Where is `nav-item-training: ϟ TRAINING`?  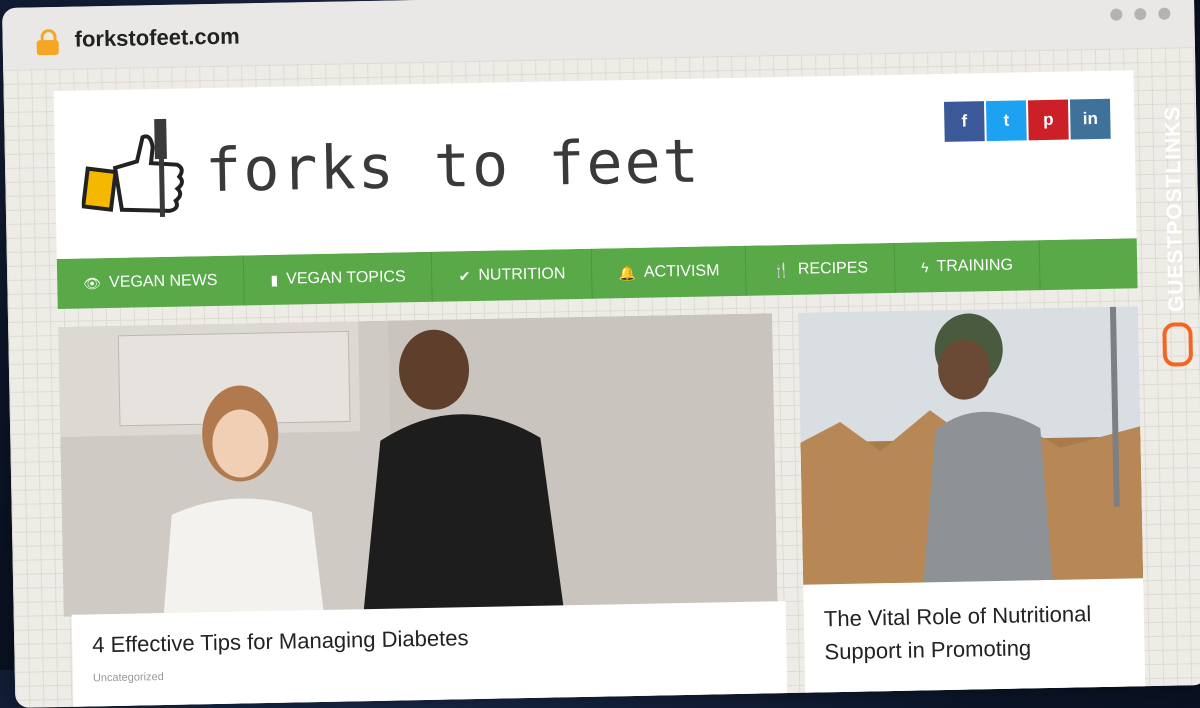 nav-item-training: ϟ TRAINING is located at coordinates (967, 266).